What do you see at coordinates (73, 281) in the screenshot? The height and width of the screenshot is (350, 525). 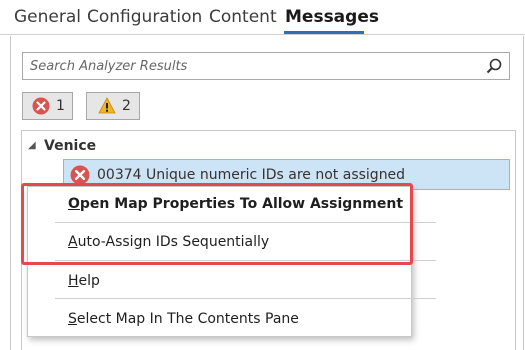 I see `accelerator-key: H` at bounding box center [73, 281].